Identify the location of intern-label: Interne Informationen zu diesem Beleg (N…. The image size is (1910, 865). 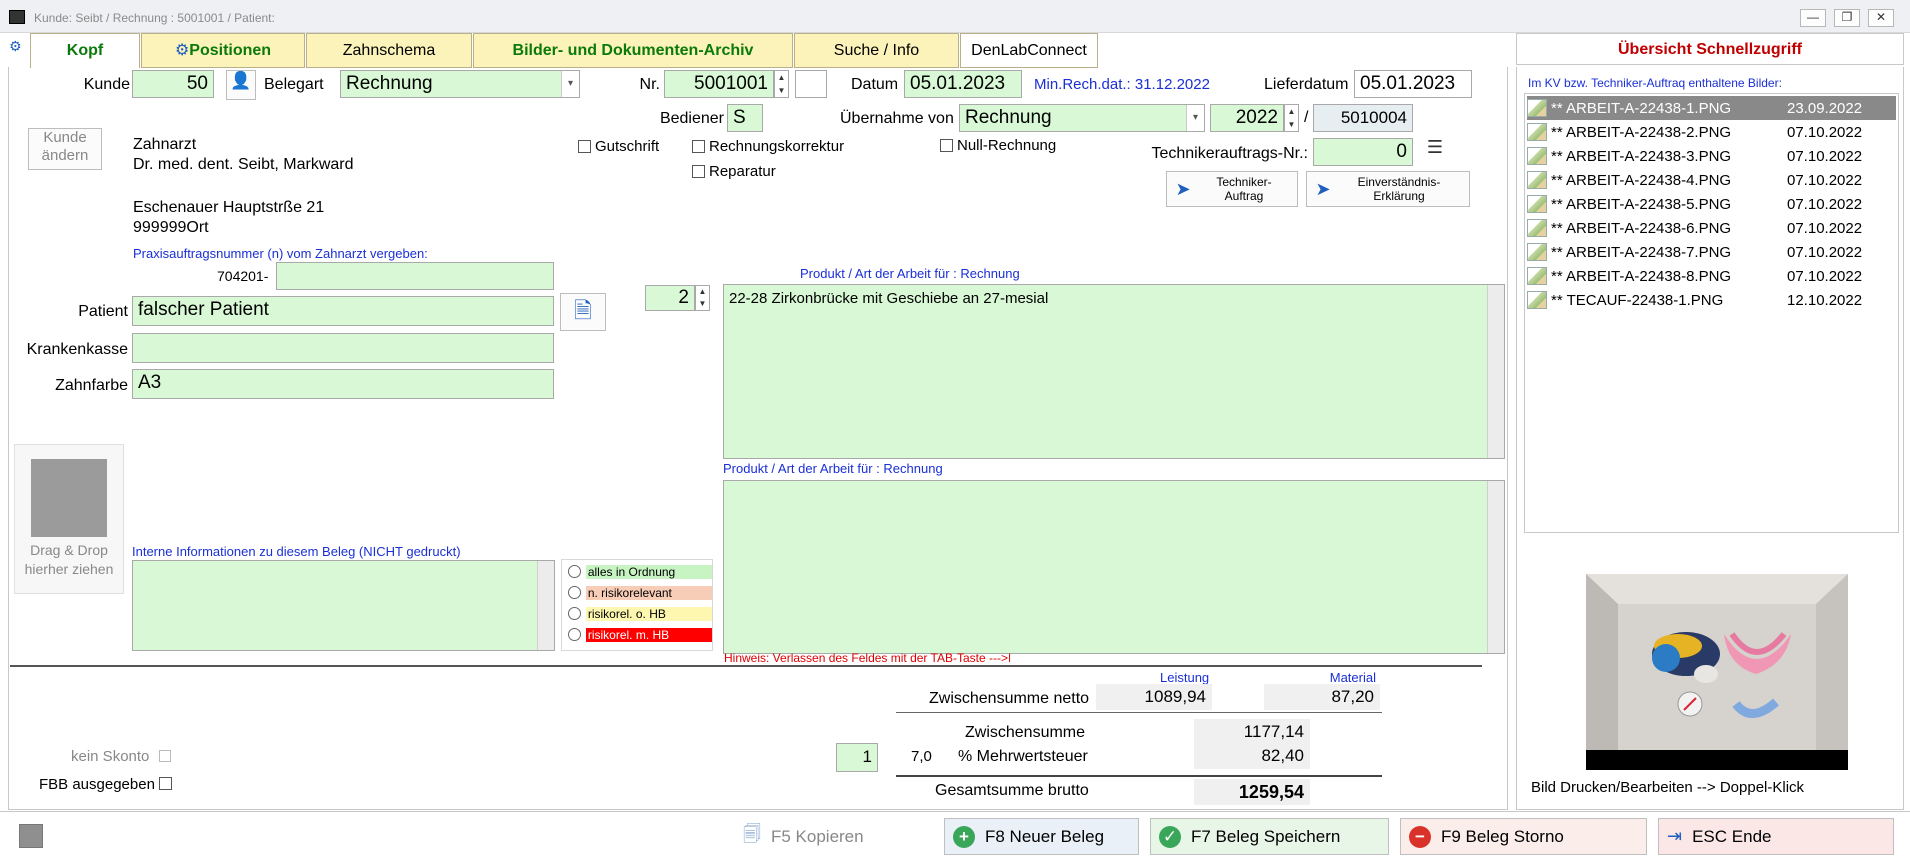
(296, 551).